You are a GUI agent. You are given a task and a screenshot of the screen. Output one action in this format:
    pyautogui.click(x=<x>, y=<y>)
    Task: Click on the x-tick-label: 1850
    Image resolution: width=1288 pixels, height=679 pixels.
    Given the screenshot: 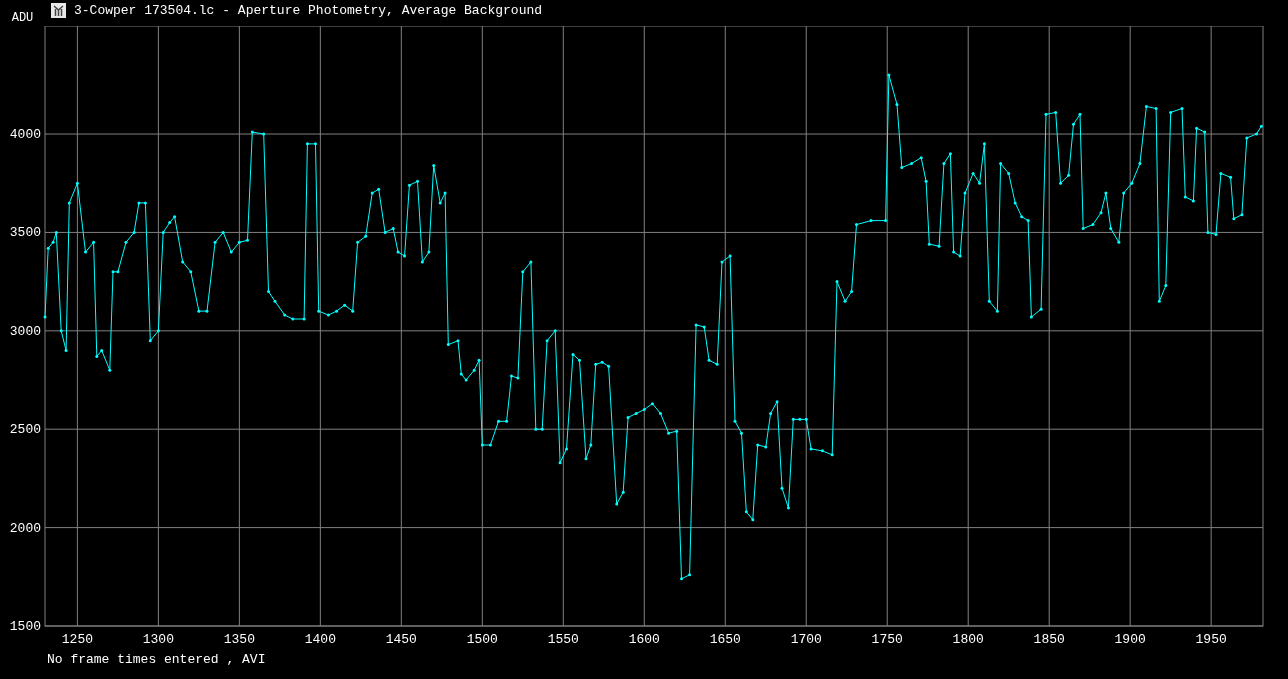 What is the action you would take?
    pyautogui.click(x=1049, y=639)
    